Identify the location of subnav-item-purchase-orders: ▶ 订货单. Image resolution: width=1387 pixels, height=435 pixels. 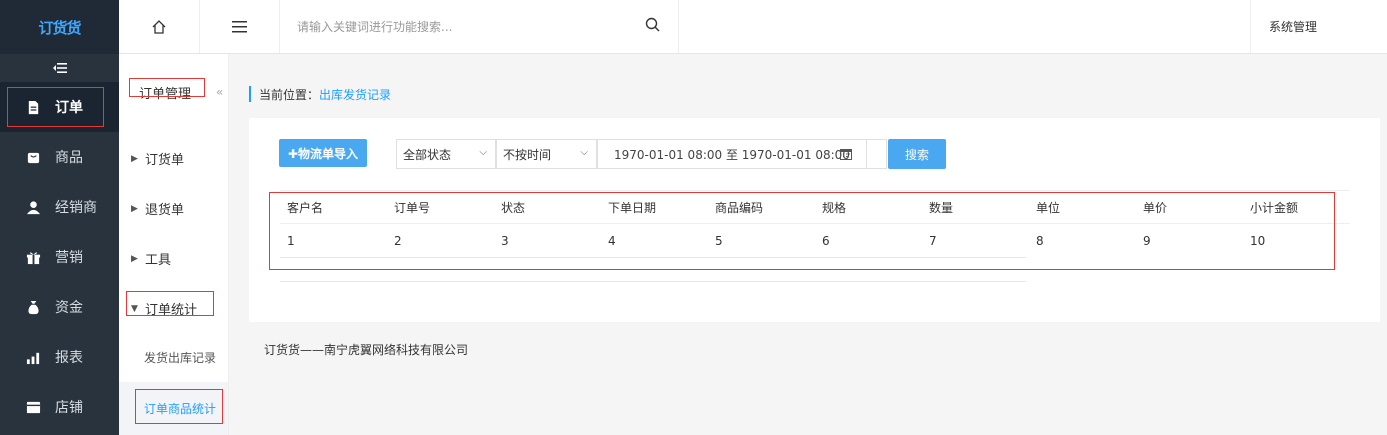
(151, 158).